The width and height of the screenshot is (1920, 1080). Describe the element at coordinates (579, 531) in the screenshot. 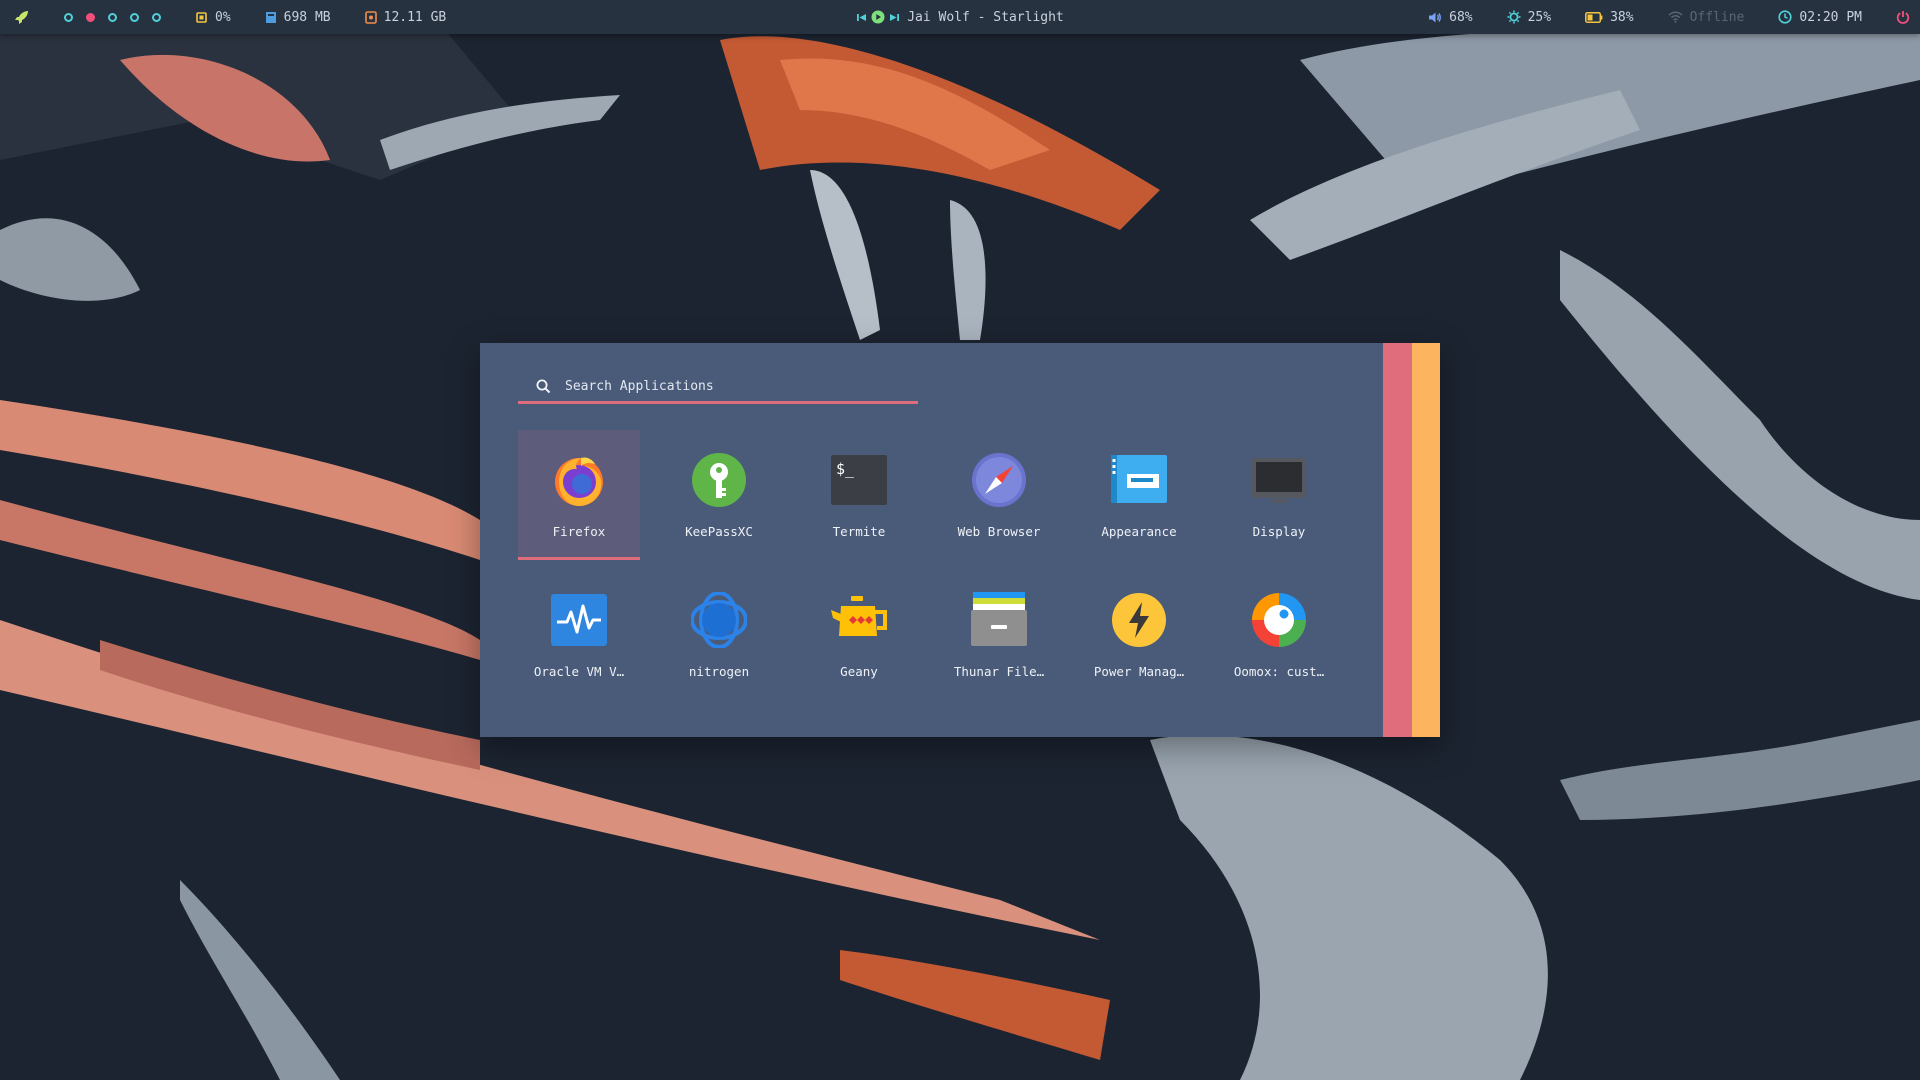

I see `app-label: Firefox` at that location.